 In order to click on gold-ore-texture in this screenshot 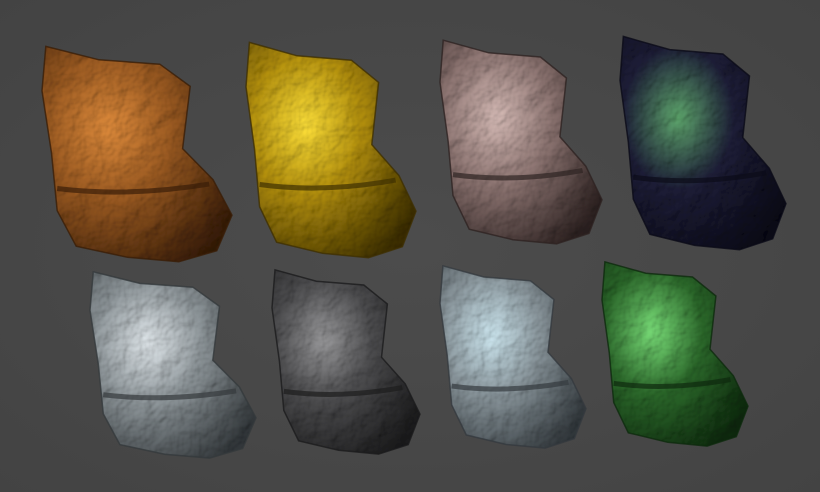, I will do `click(331, 150)`.